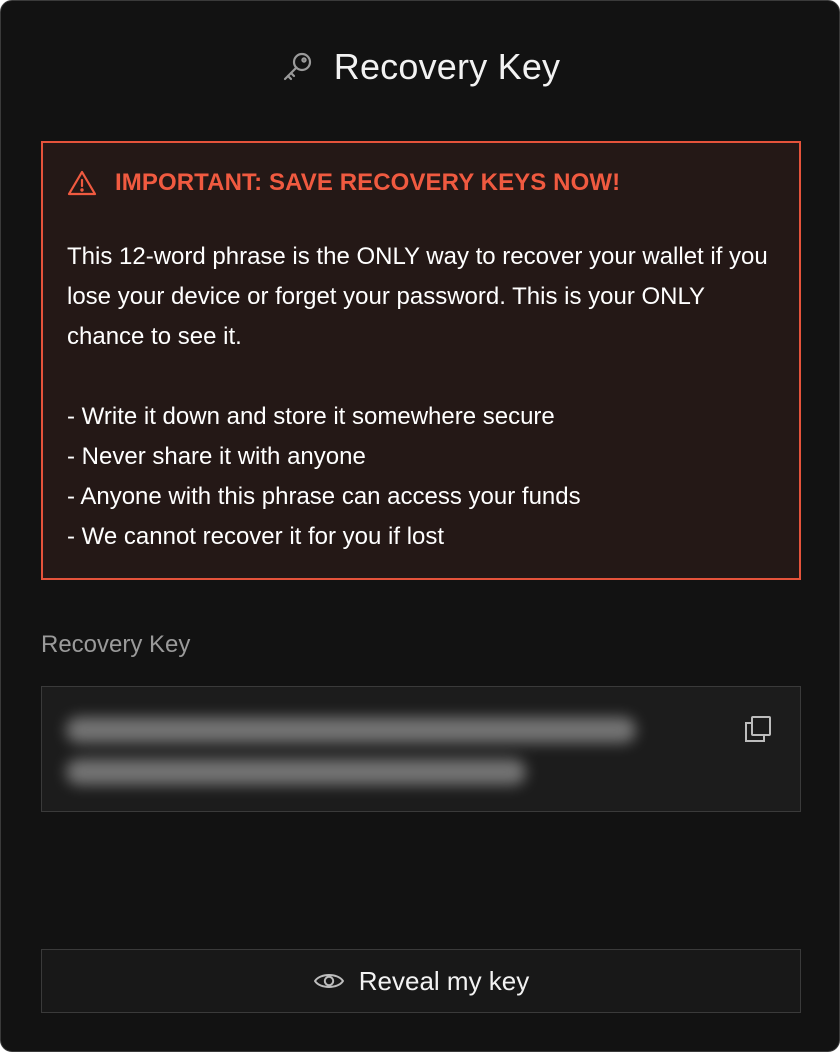  I want to click on copy-icon, so click(758, 729).